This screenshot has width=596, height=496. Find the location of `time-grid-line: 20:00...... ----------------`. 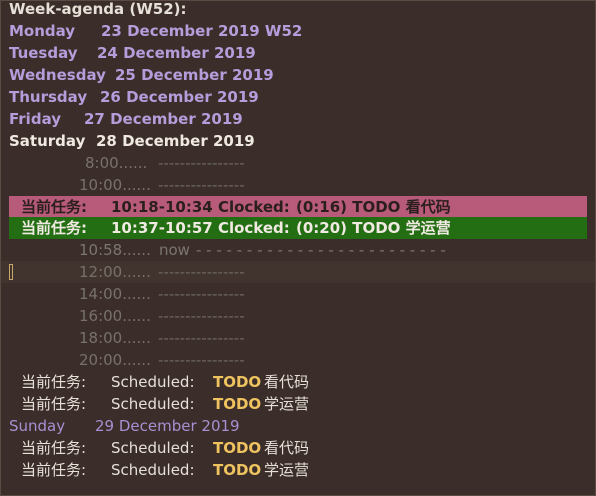

time-grid-line: 20:00...... ---------------- is located at coordinates (162, 360).